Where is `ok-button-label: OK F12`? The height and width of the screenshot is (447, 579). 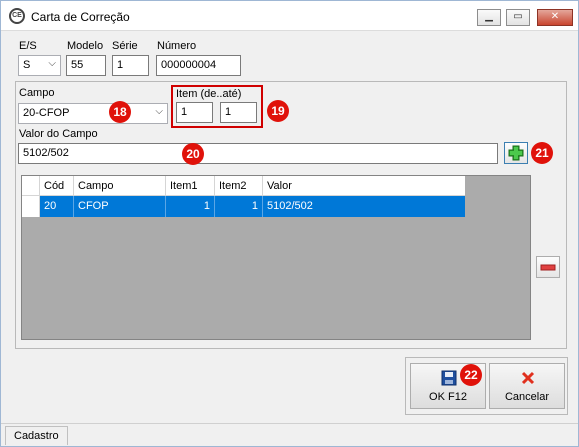
ok-button-label: OK F12 is located at coordinates (448, 397).